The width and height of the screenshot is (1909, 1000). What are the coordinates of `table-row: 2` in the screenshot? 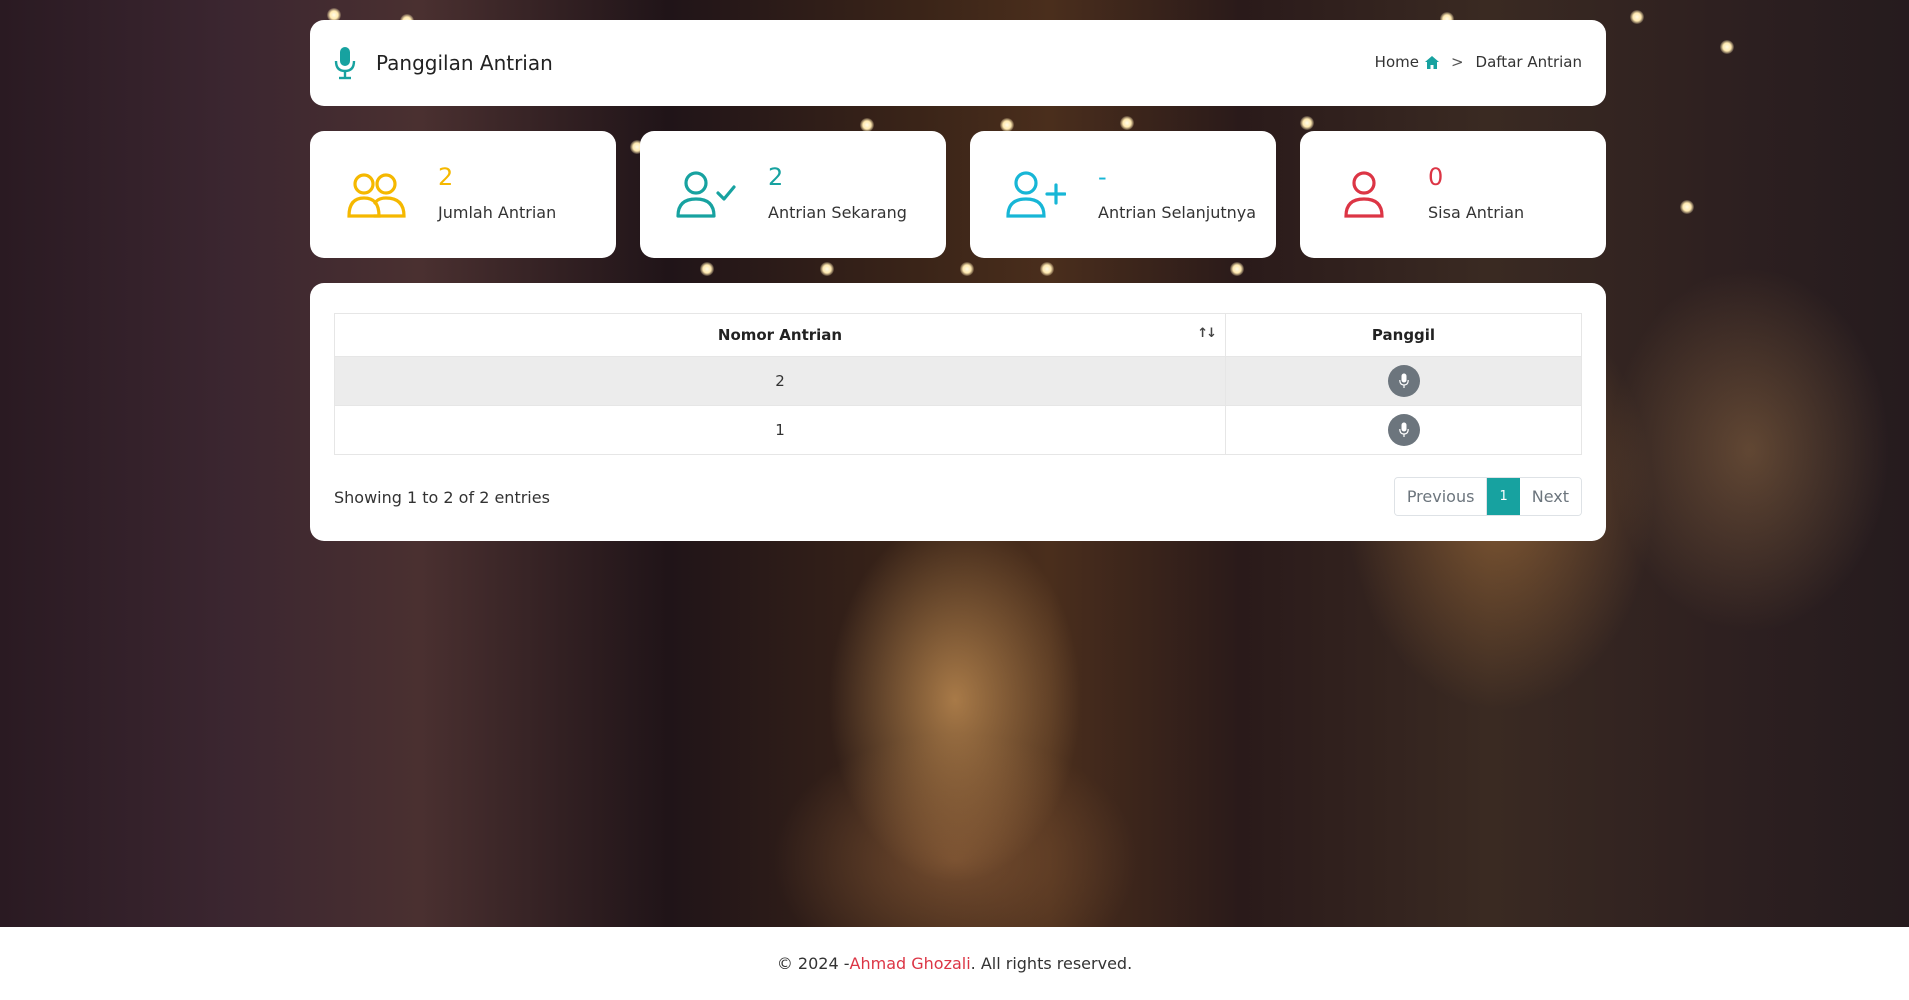 It's located at (958, 381).